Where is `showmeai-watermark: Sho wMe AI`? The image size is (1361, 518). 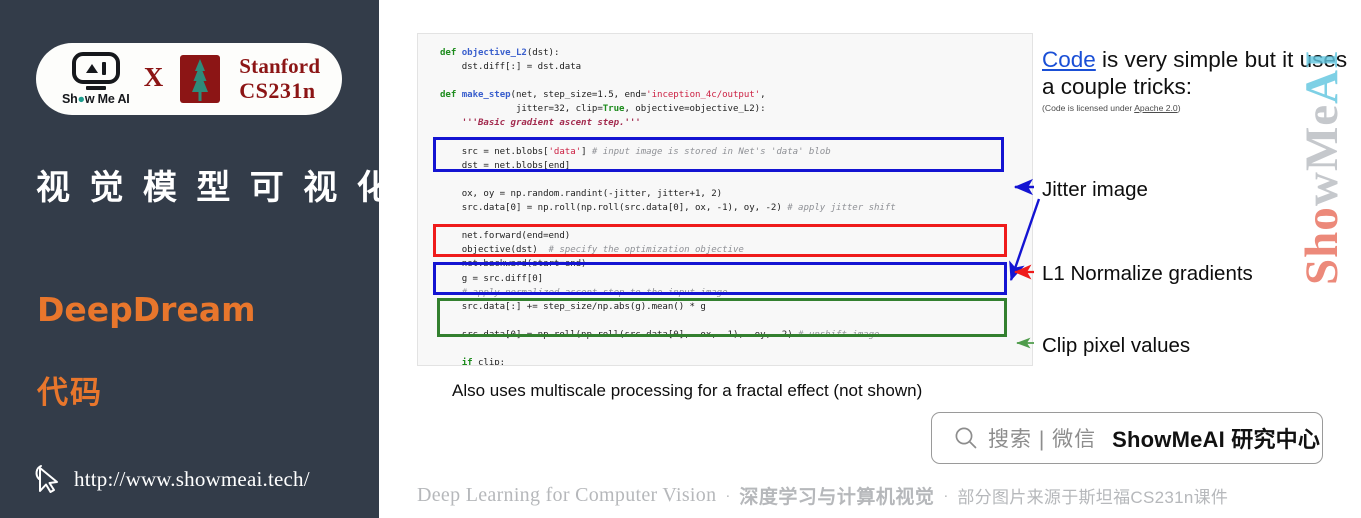
showmeai-watermark: Sho wMe AI is located at coordinates (1322, 167).